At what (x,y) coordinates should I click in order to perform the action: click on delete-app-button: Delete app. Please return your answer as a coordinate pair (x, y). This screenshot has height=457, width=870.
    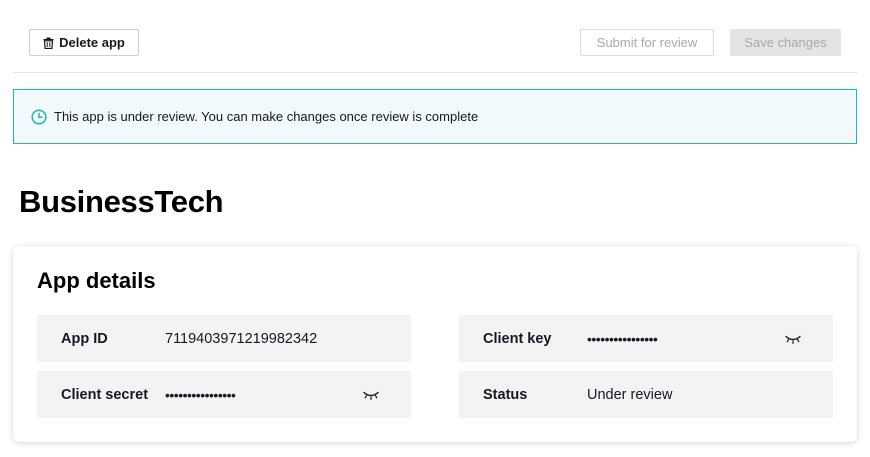
    Looking at the image, I should click on (84, 42).